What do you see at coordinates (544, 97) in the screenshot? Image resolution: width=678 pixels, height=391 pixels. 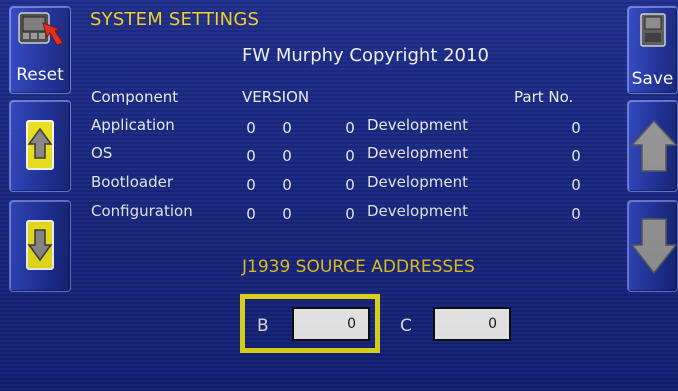 I see `header-part-no: Part No.` at bounding box center [544, 97].